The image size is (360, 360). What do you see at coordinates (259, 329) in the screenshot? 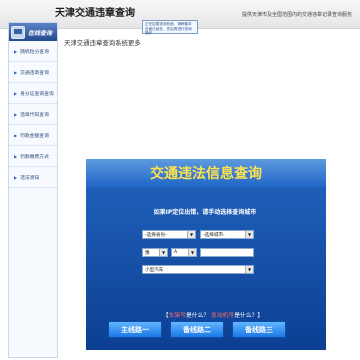
I see `route-3-button: 备线路三` at bounding box center [259, 329].